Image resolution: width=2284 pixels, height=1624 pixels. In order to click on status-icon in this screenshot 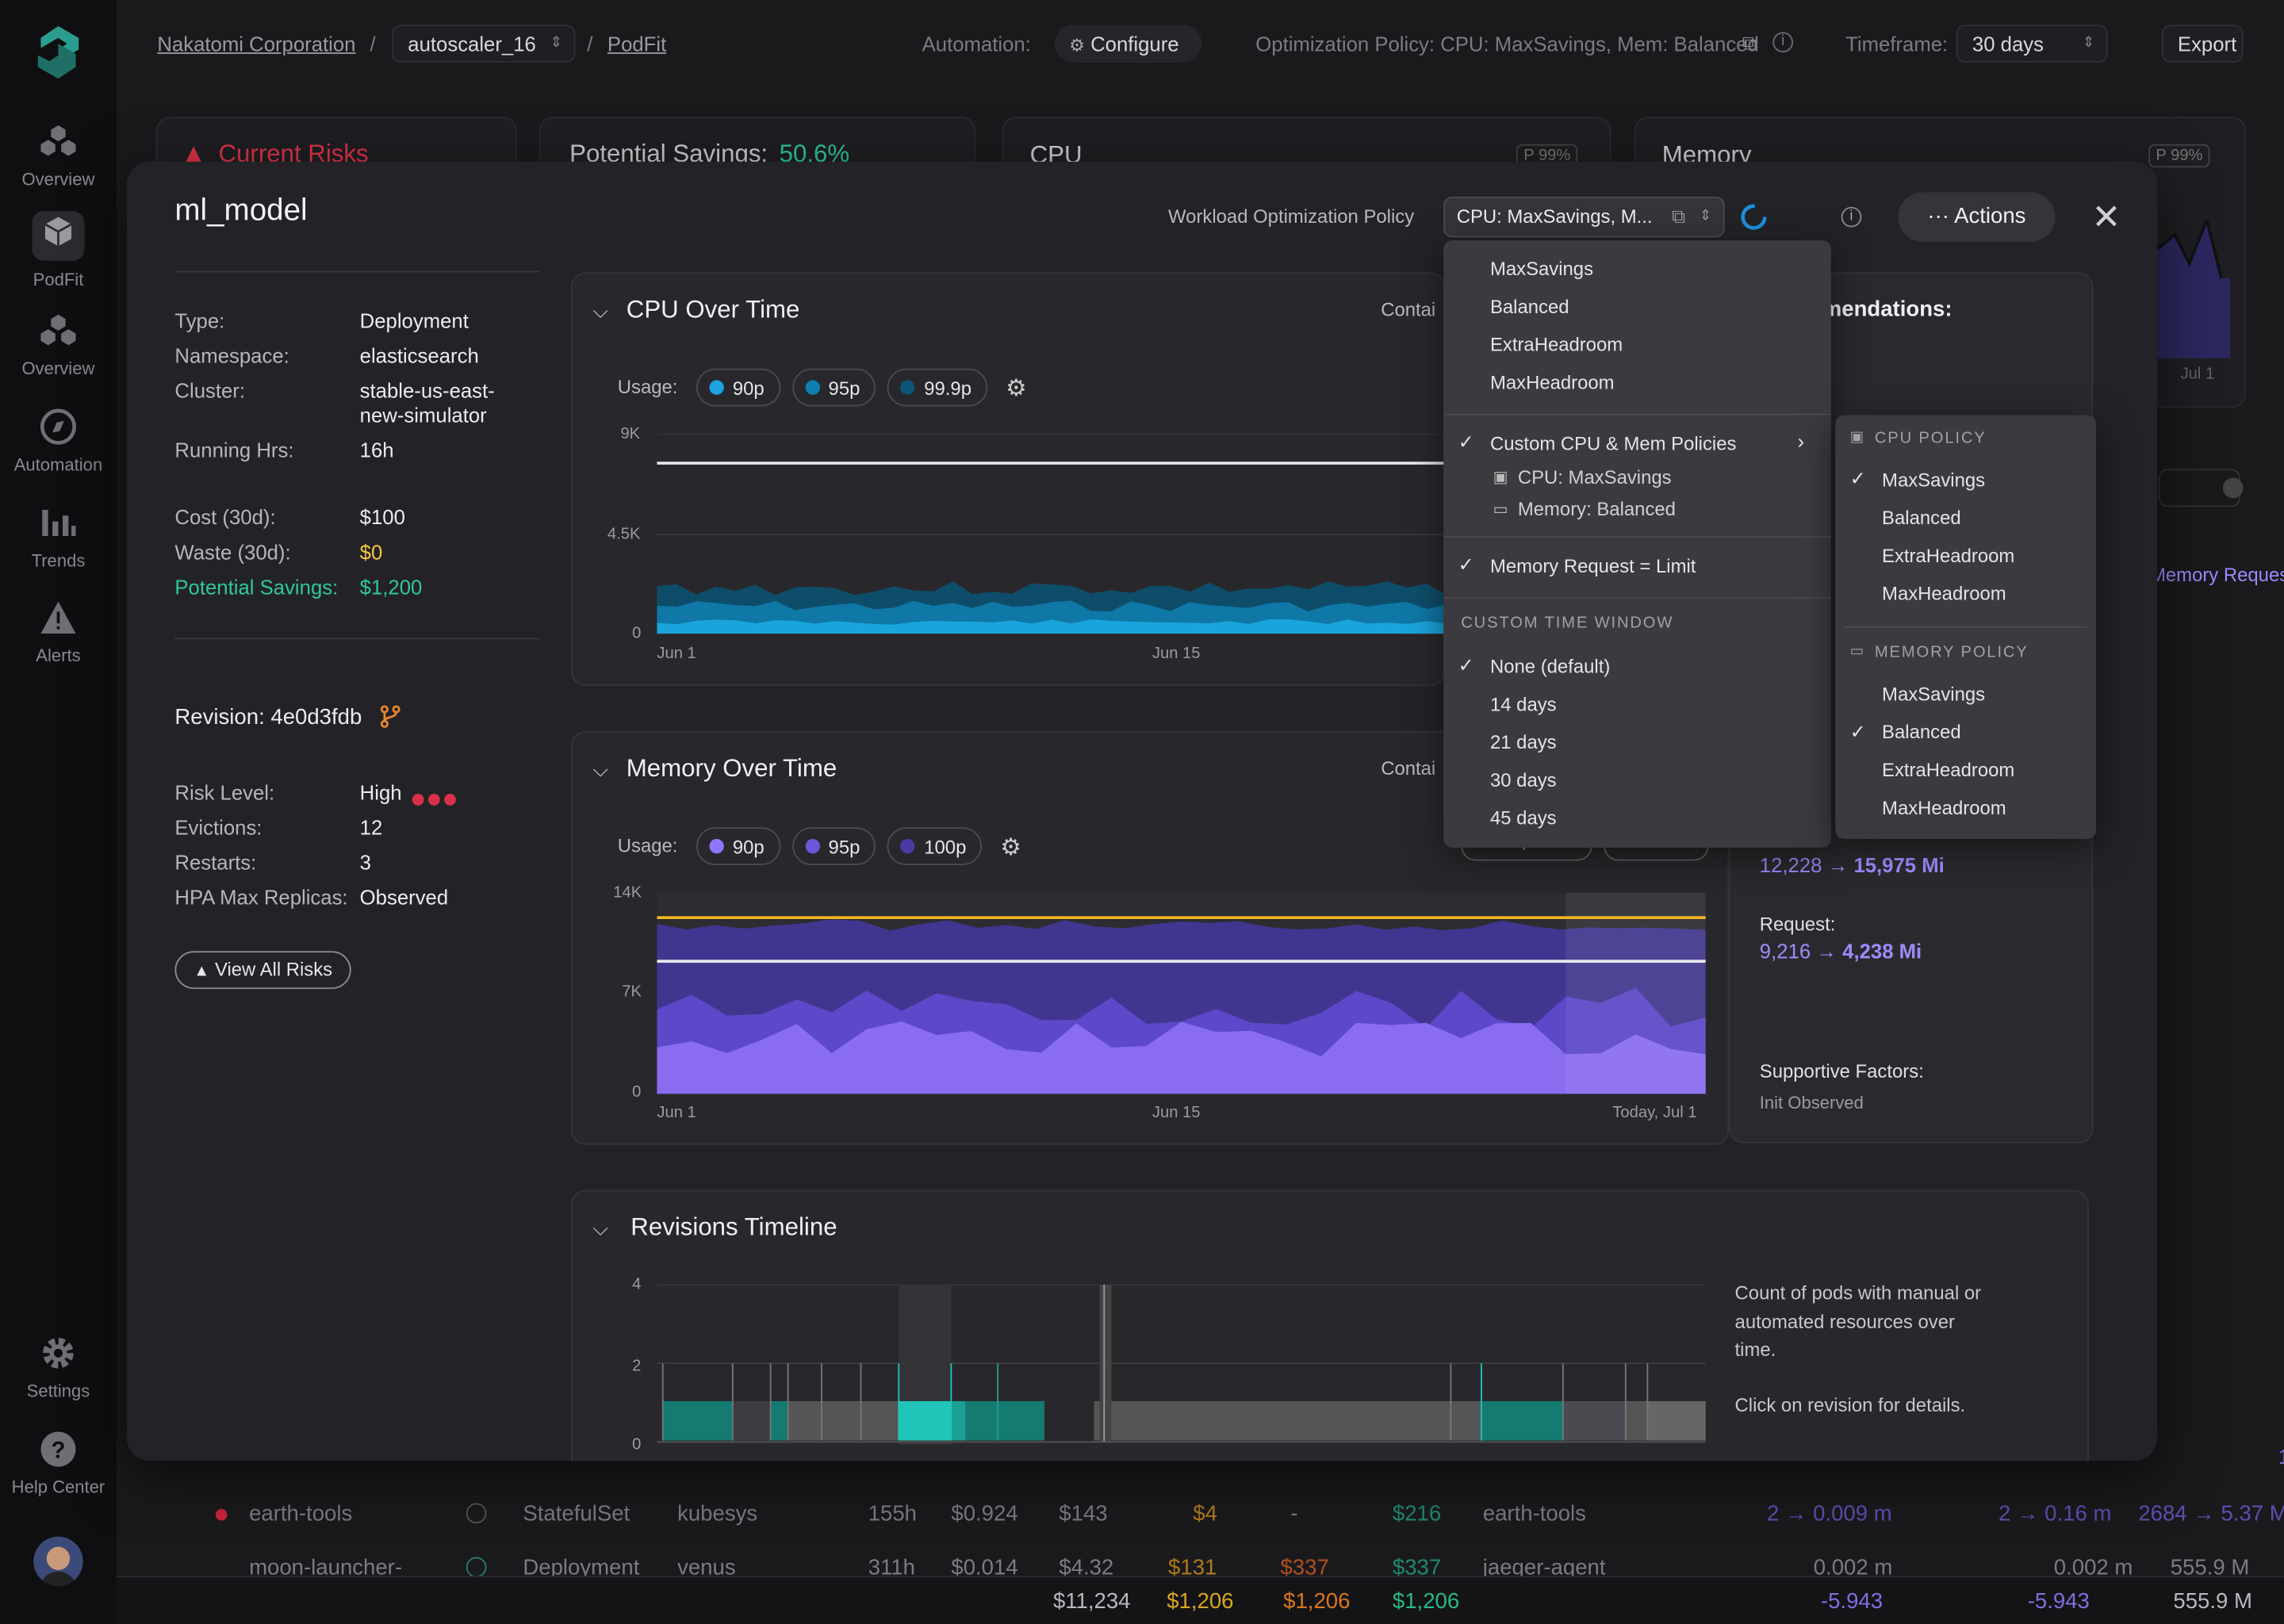, I will do `click(476, 1513)`.